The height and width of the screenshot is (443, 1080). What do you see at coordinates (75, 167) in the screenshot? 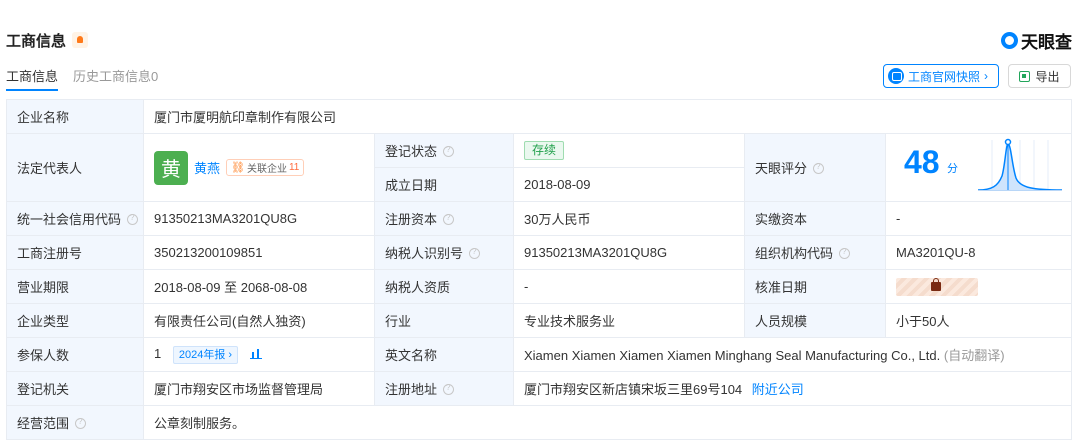
I see `legal-rep-label: 法定代表人` at bounding box center [75, 167].